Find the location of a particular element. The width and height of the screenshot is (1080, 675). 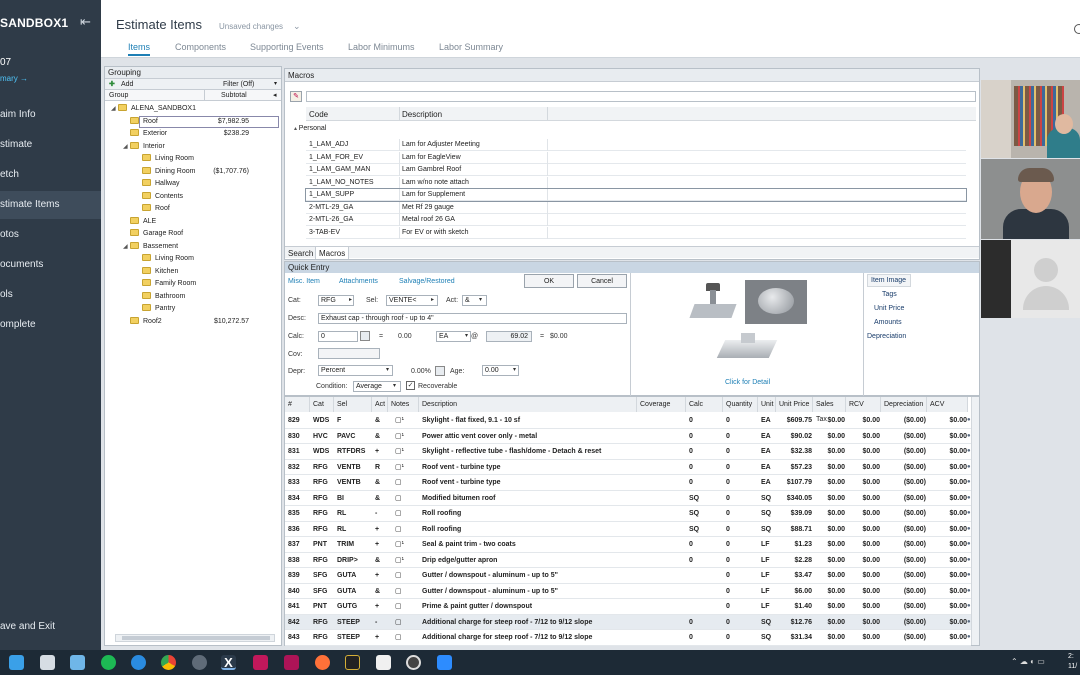

add-icon: ✚ is located at coordinates (112, 84).